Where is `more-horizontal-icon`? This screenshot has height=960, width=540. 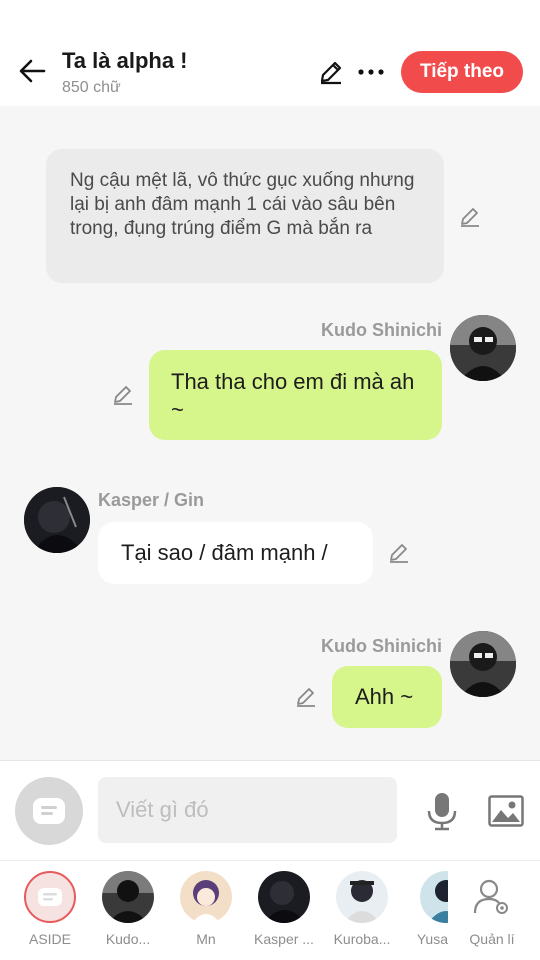
more-horizontal-icon is located at coordinates (371, 72).